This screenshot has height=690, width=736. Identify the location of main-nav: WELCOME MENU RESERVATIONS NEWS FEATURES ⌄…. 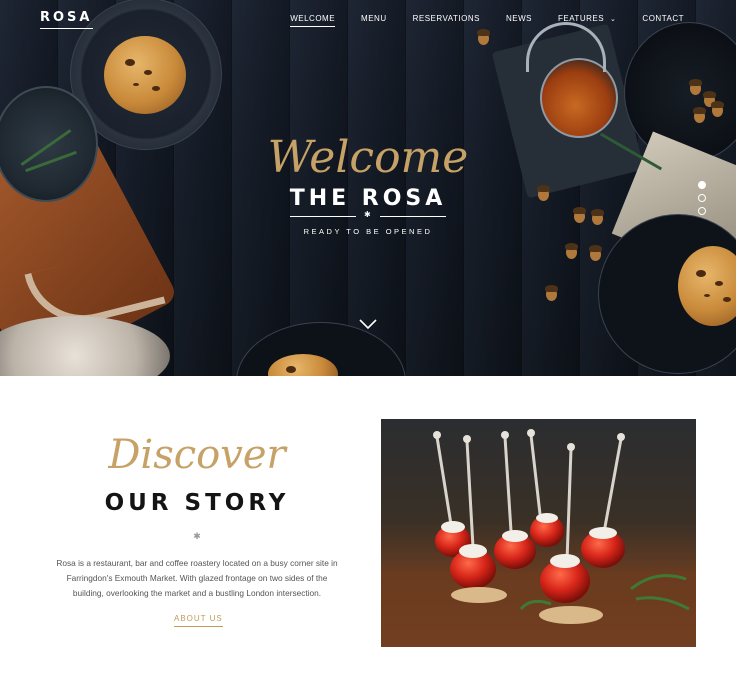
(487, 20).